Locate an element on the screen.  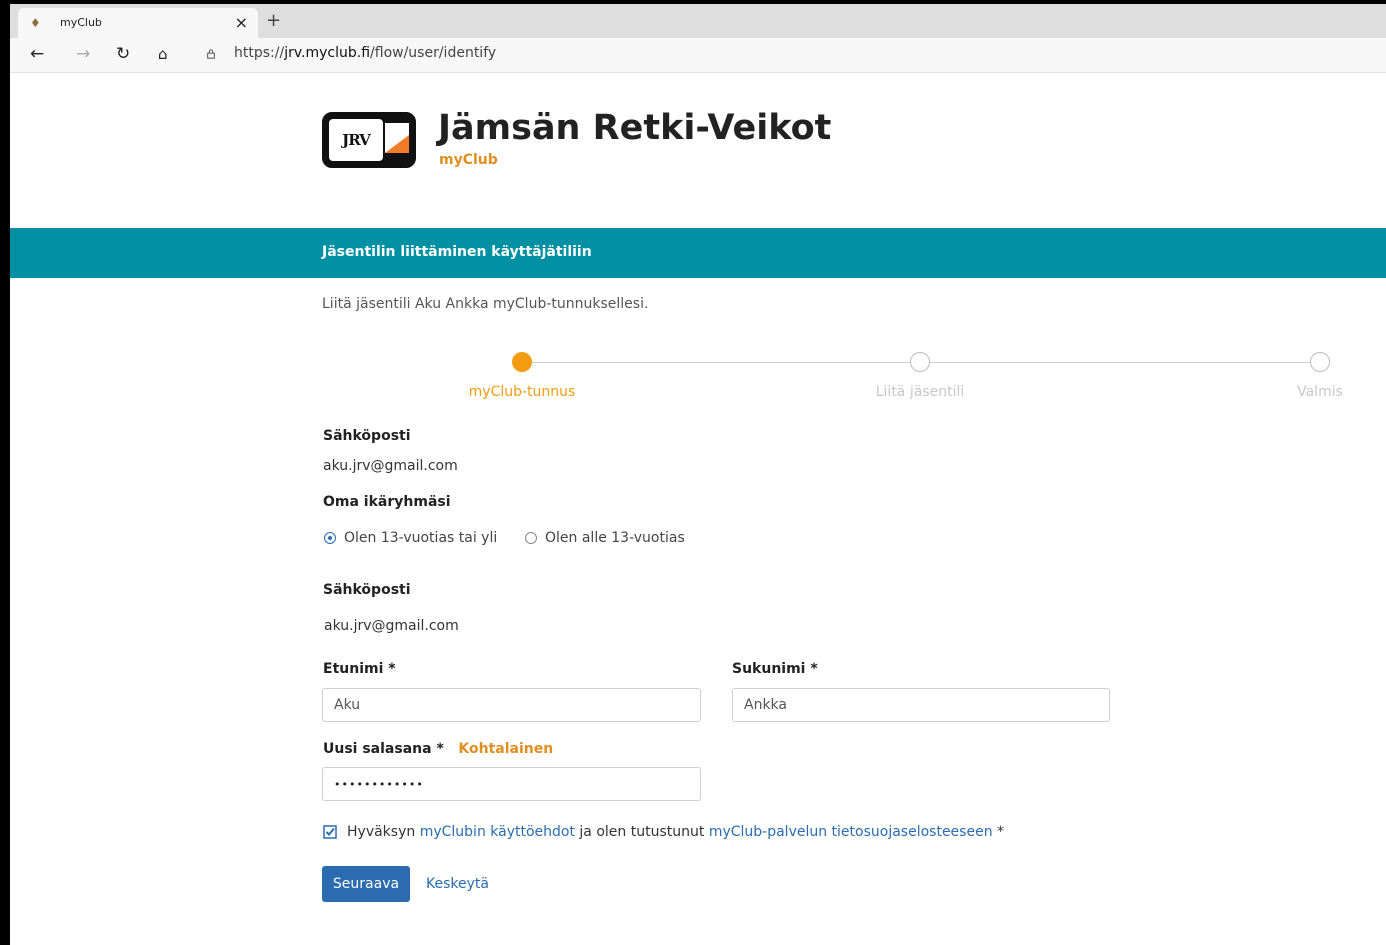
first-name-input: Aku is located at coordinates (511, 705).